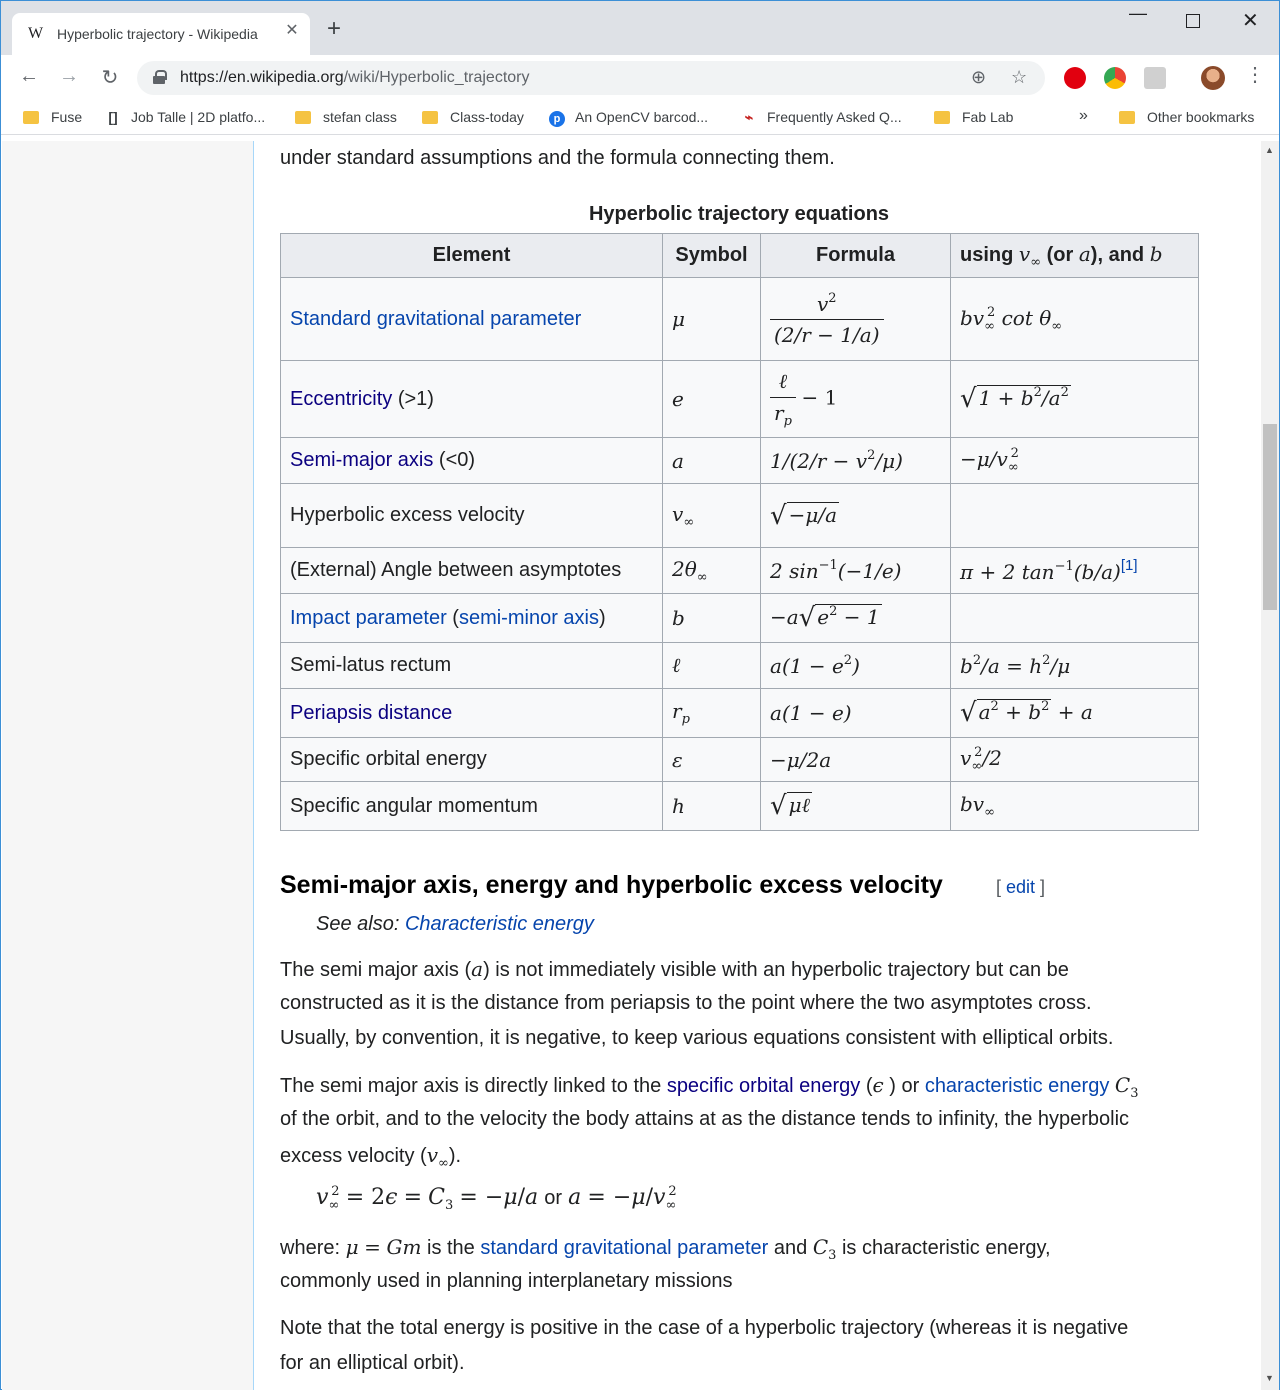  What do you see at coordinates (1255, 75) in the screenshot?
I see `browser-menu-icon: ⋮` at bounding box center [1255, 75].